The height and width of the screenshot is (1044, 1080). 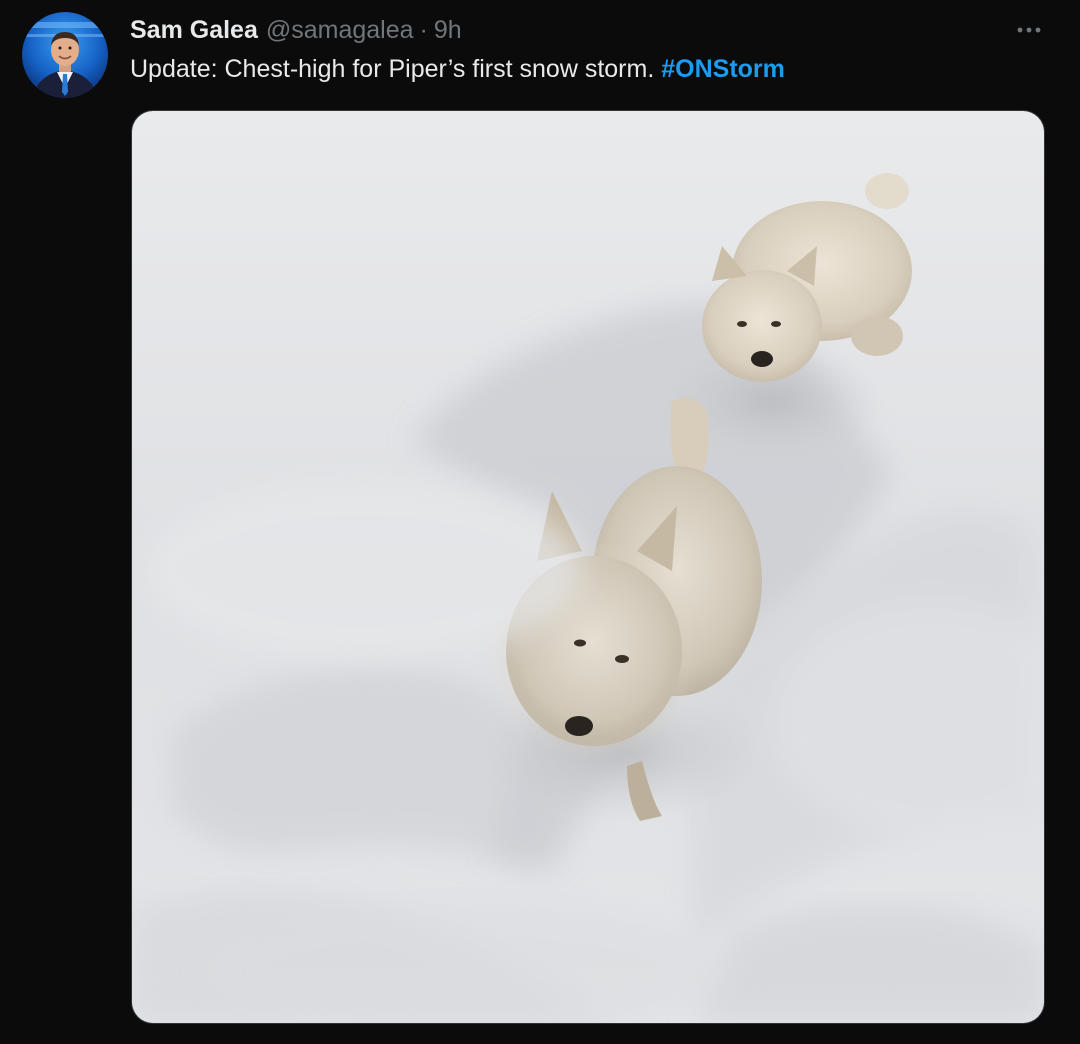 I want to click on author-avatar, so click(x=65, y=55).